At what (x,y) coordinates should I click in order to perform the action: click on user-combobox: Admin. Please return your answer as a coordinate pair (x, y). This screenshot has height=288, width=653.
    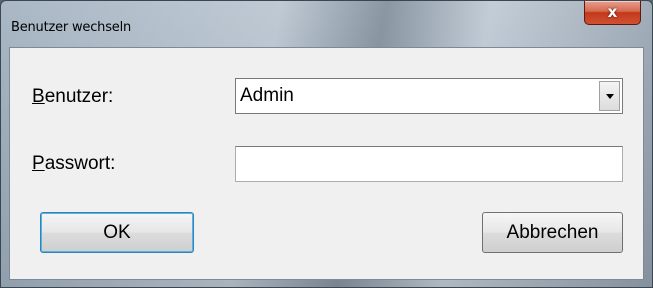
    Looking at the image, I should click on (429, 96).